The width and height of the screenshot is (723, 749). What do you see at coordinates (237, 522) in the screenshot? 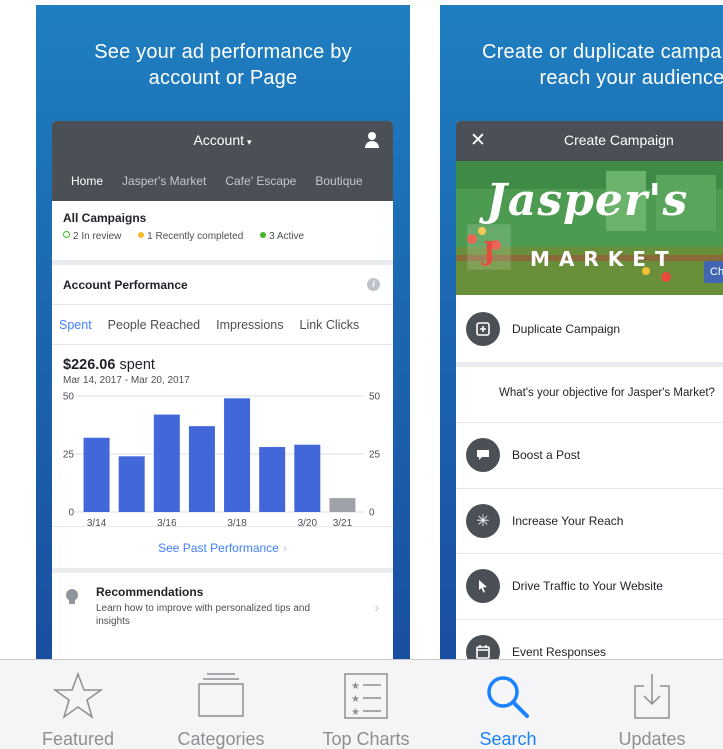
I see `x-tick-label: 3/18` at bounding box center [237, 522].